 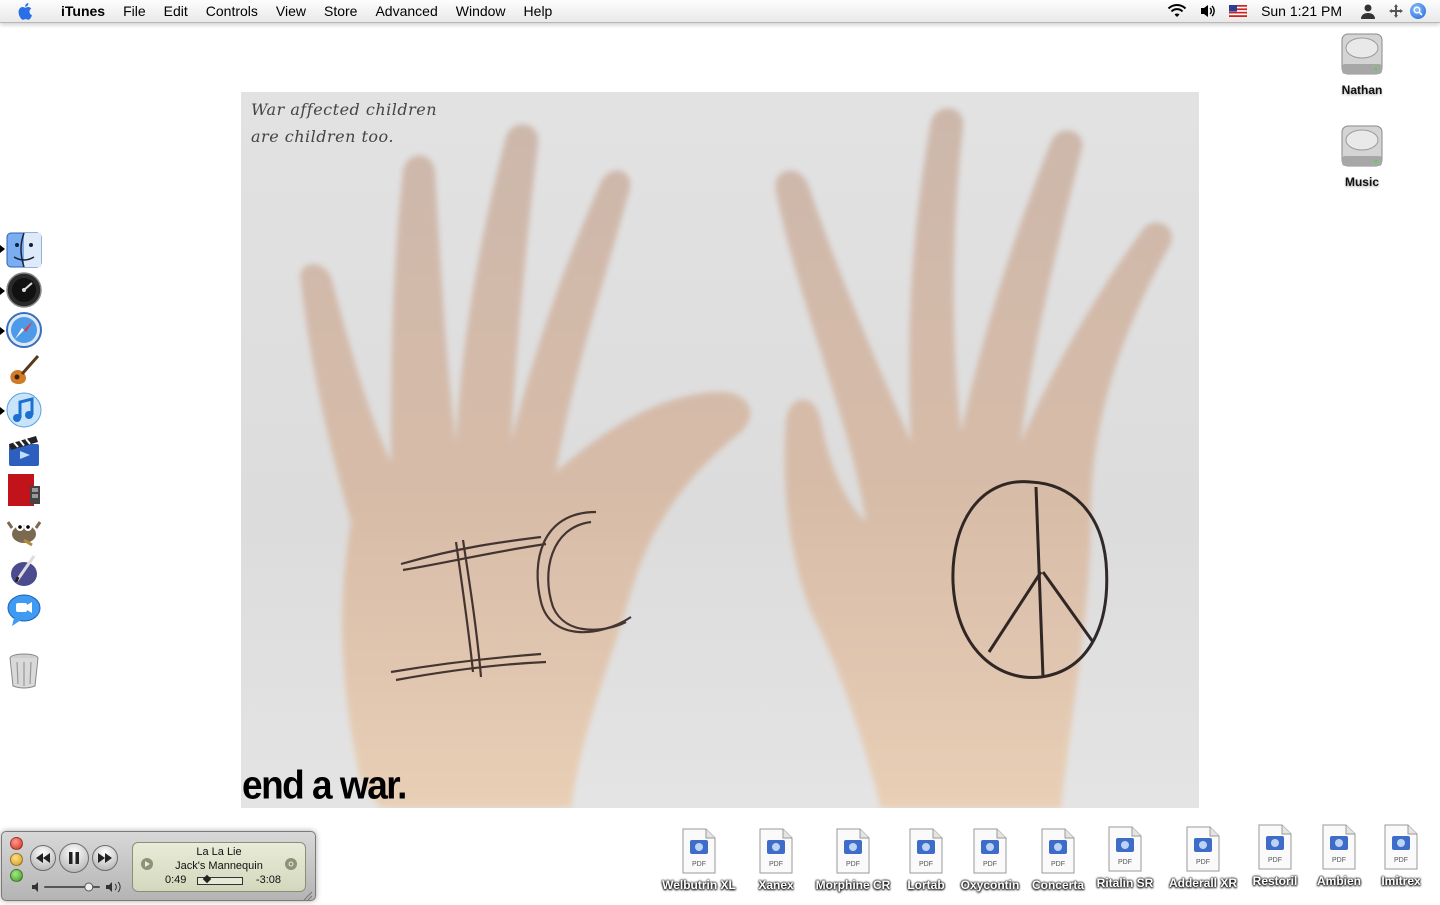 I want to click on dvd-player-icon, so click(x=25, y=491).